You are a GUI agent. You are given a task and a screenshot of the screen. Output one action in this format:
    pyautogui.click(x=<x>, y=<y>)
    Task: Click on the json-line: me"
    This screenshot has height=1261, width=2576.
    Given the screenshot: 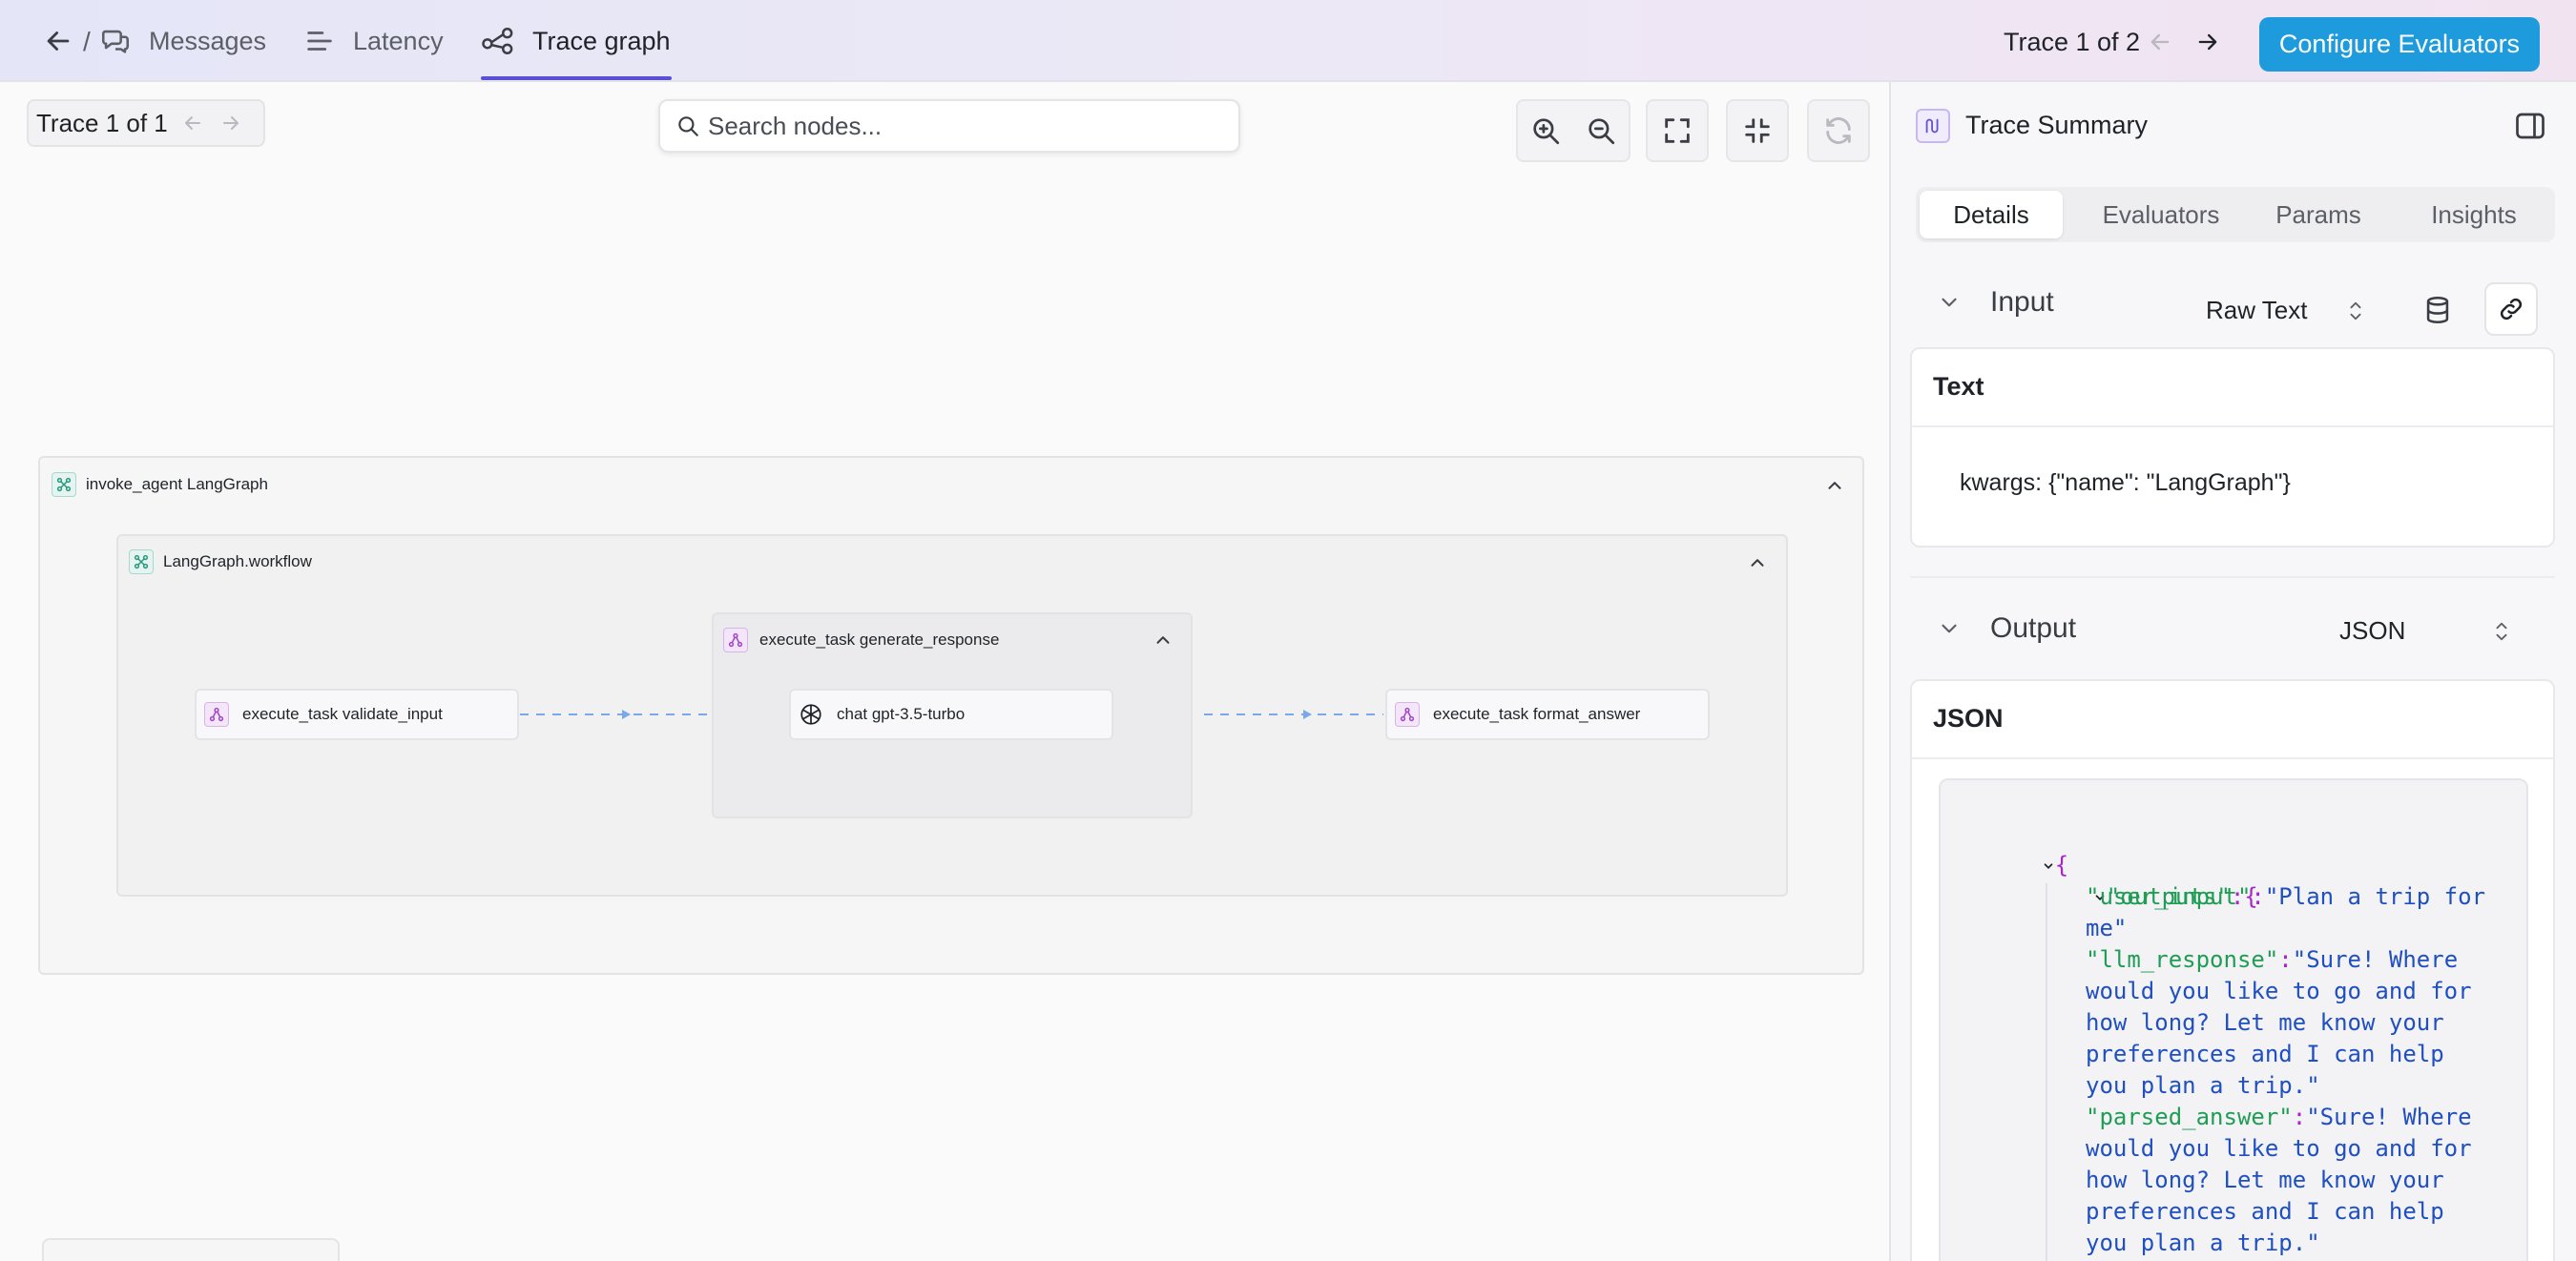 What is the action you would take?
    pyautogui.click(x=2107, y=928)
    